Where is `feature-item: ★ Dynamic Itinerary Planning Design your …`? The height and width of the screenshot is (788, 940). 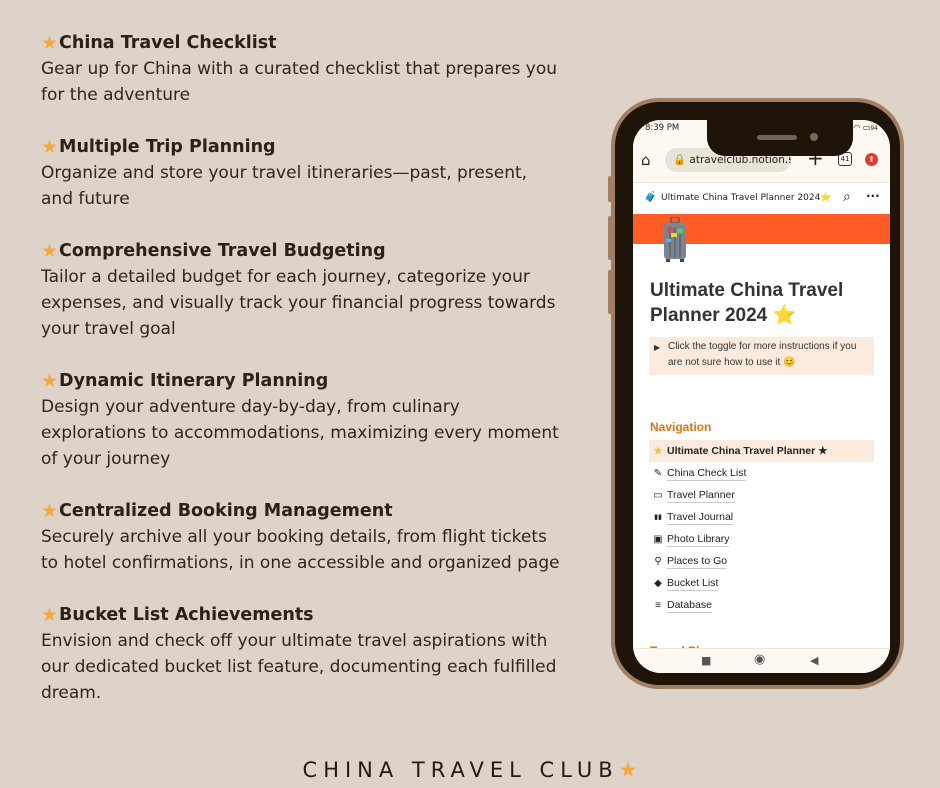 feature-item: ★ Dynamic Itinerary Planning Design your … is located at coordinates (301, 420).